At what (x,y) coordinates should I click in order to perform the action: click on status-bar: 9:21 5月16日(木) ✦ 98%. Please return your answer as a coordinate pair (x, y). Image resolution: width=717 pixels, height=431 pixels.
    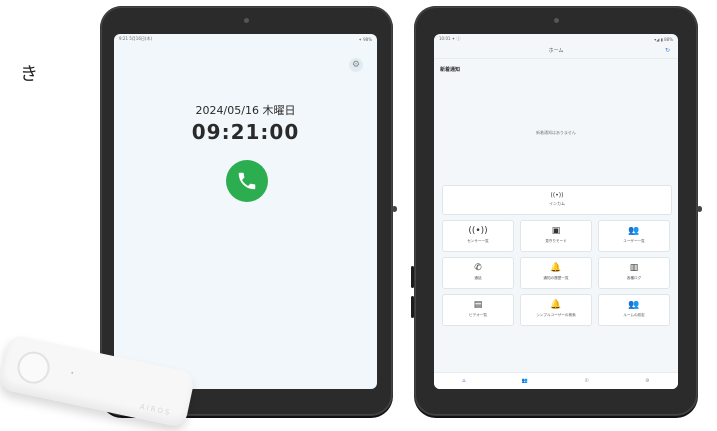
    Looking at the image, I should click on (245, 39).